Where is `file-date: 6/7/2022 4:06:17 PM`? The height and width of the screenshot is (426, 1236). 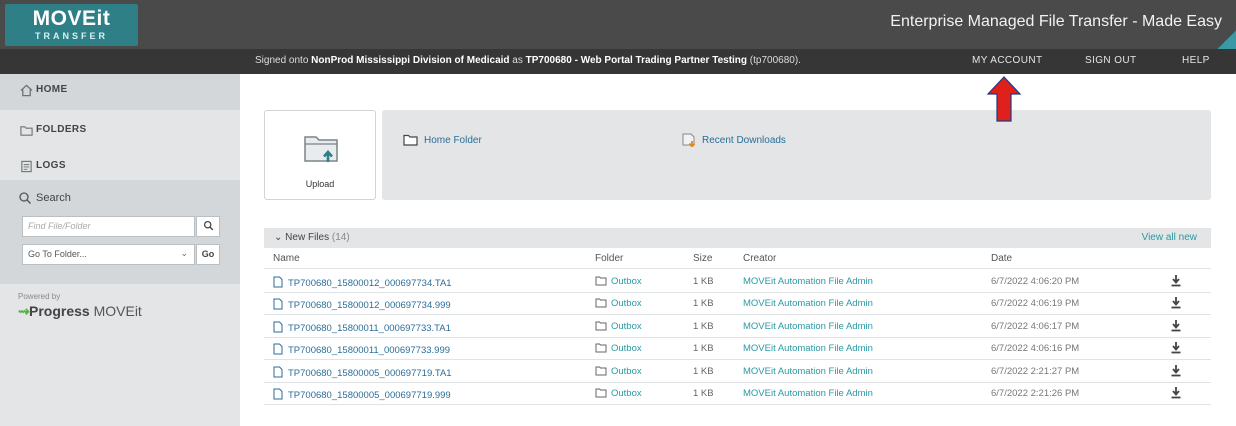 file-date: 6/7/2022 4:06:17 PM is located at coordinates (1035, 326).